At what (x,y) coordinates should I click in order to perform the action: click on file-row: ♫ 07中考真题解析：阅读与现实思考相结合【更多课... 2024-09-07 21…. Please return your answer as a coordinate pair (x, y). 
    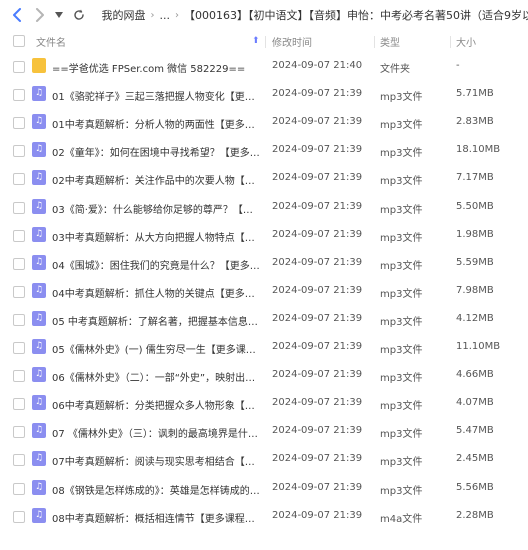
    Looking at the image, I should click on (264, 459).